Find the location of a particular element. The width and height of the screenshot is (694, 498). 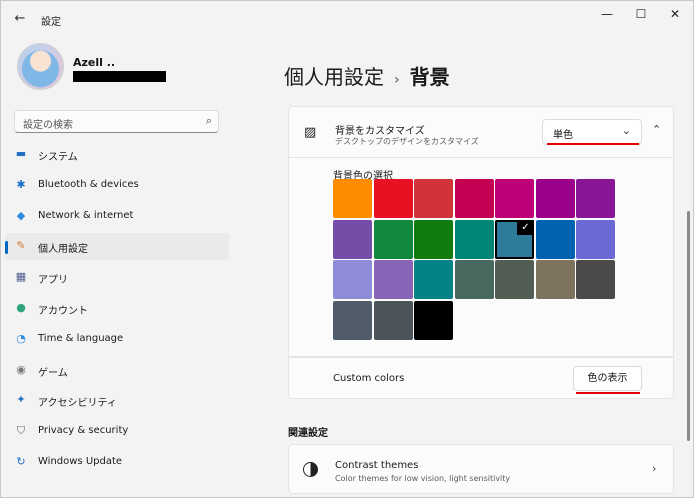

chevron-up-icon: ⌃ is located at coordinates (656, 129).